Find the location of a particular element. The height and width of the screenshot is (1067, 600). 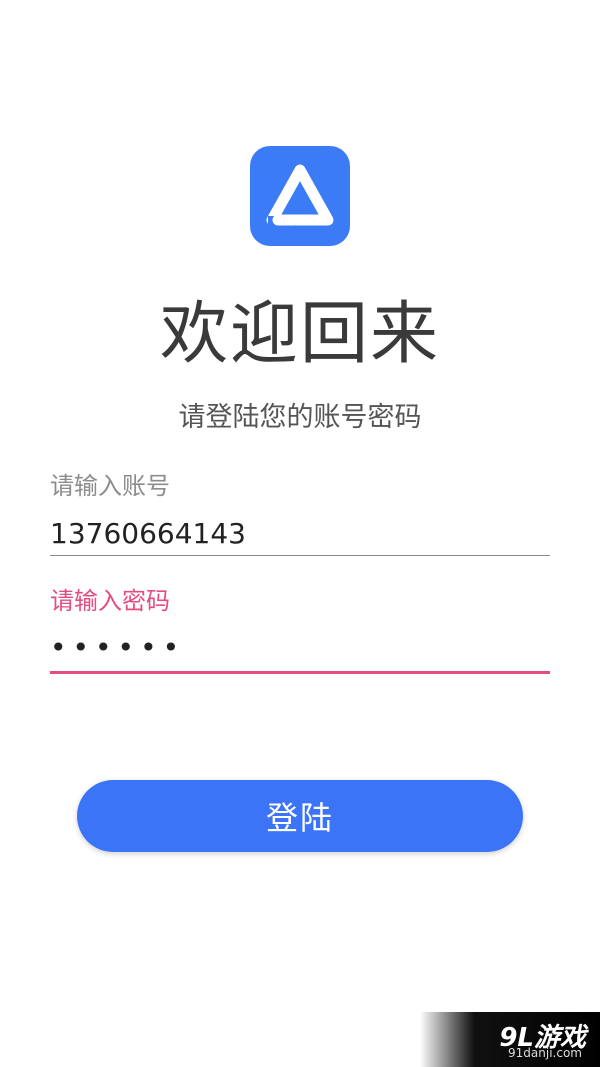

triangle-a-icon is located at coordinates (300, 195).